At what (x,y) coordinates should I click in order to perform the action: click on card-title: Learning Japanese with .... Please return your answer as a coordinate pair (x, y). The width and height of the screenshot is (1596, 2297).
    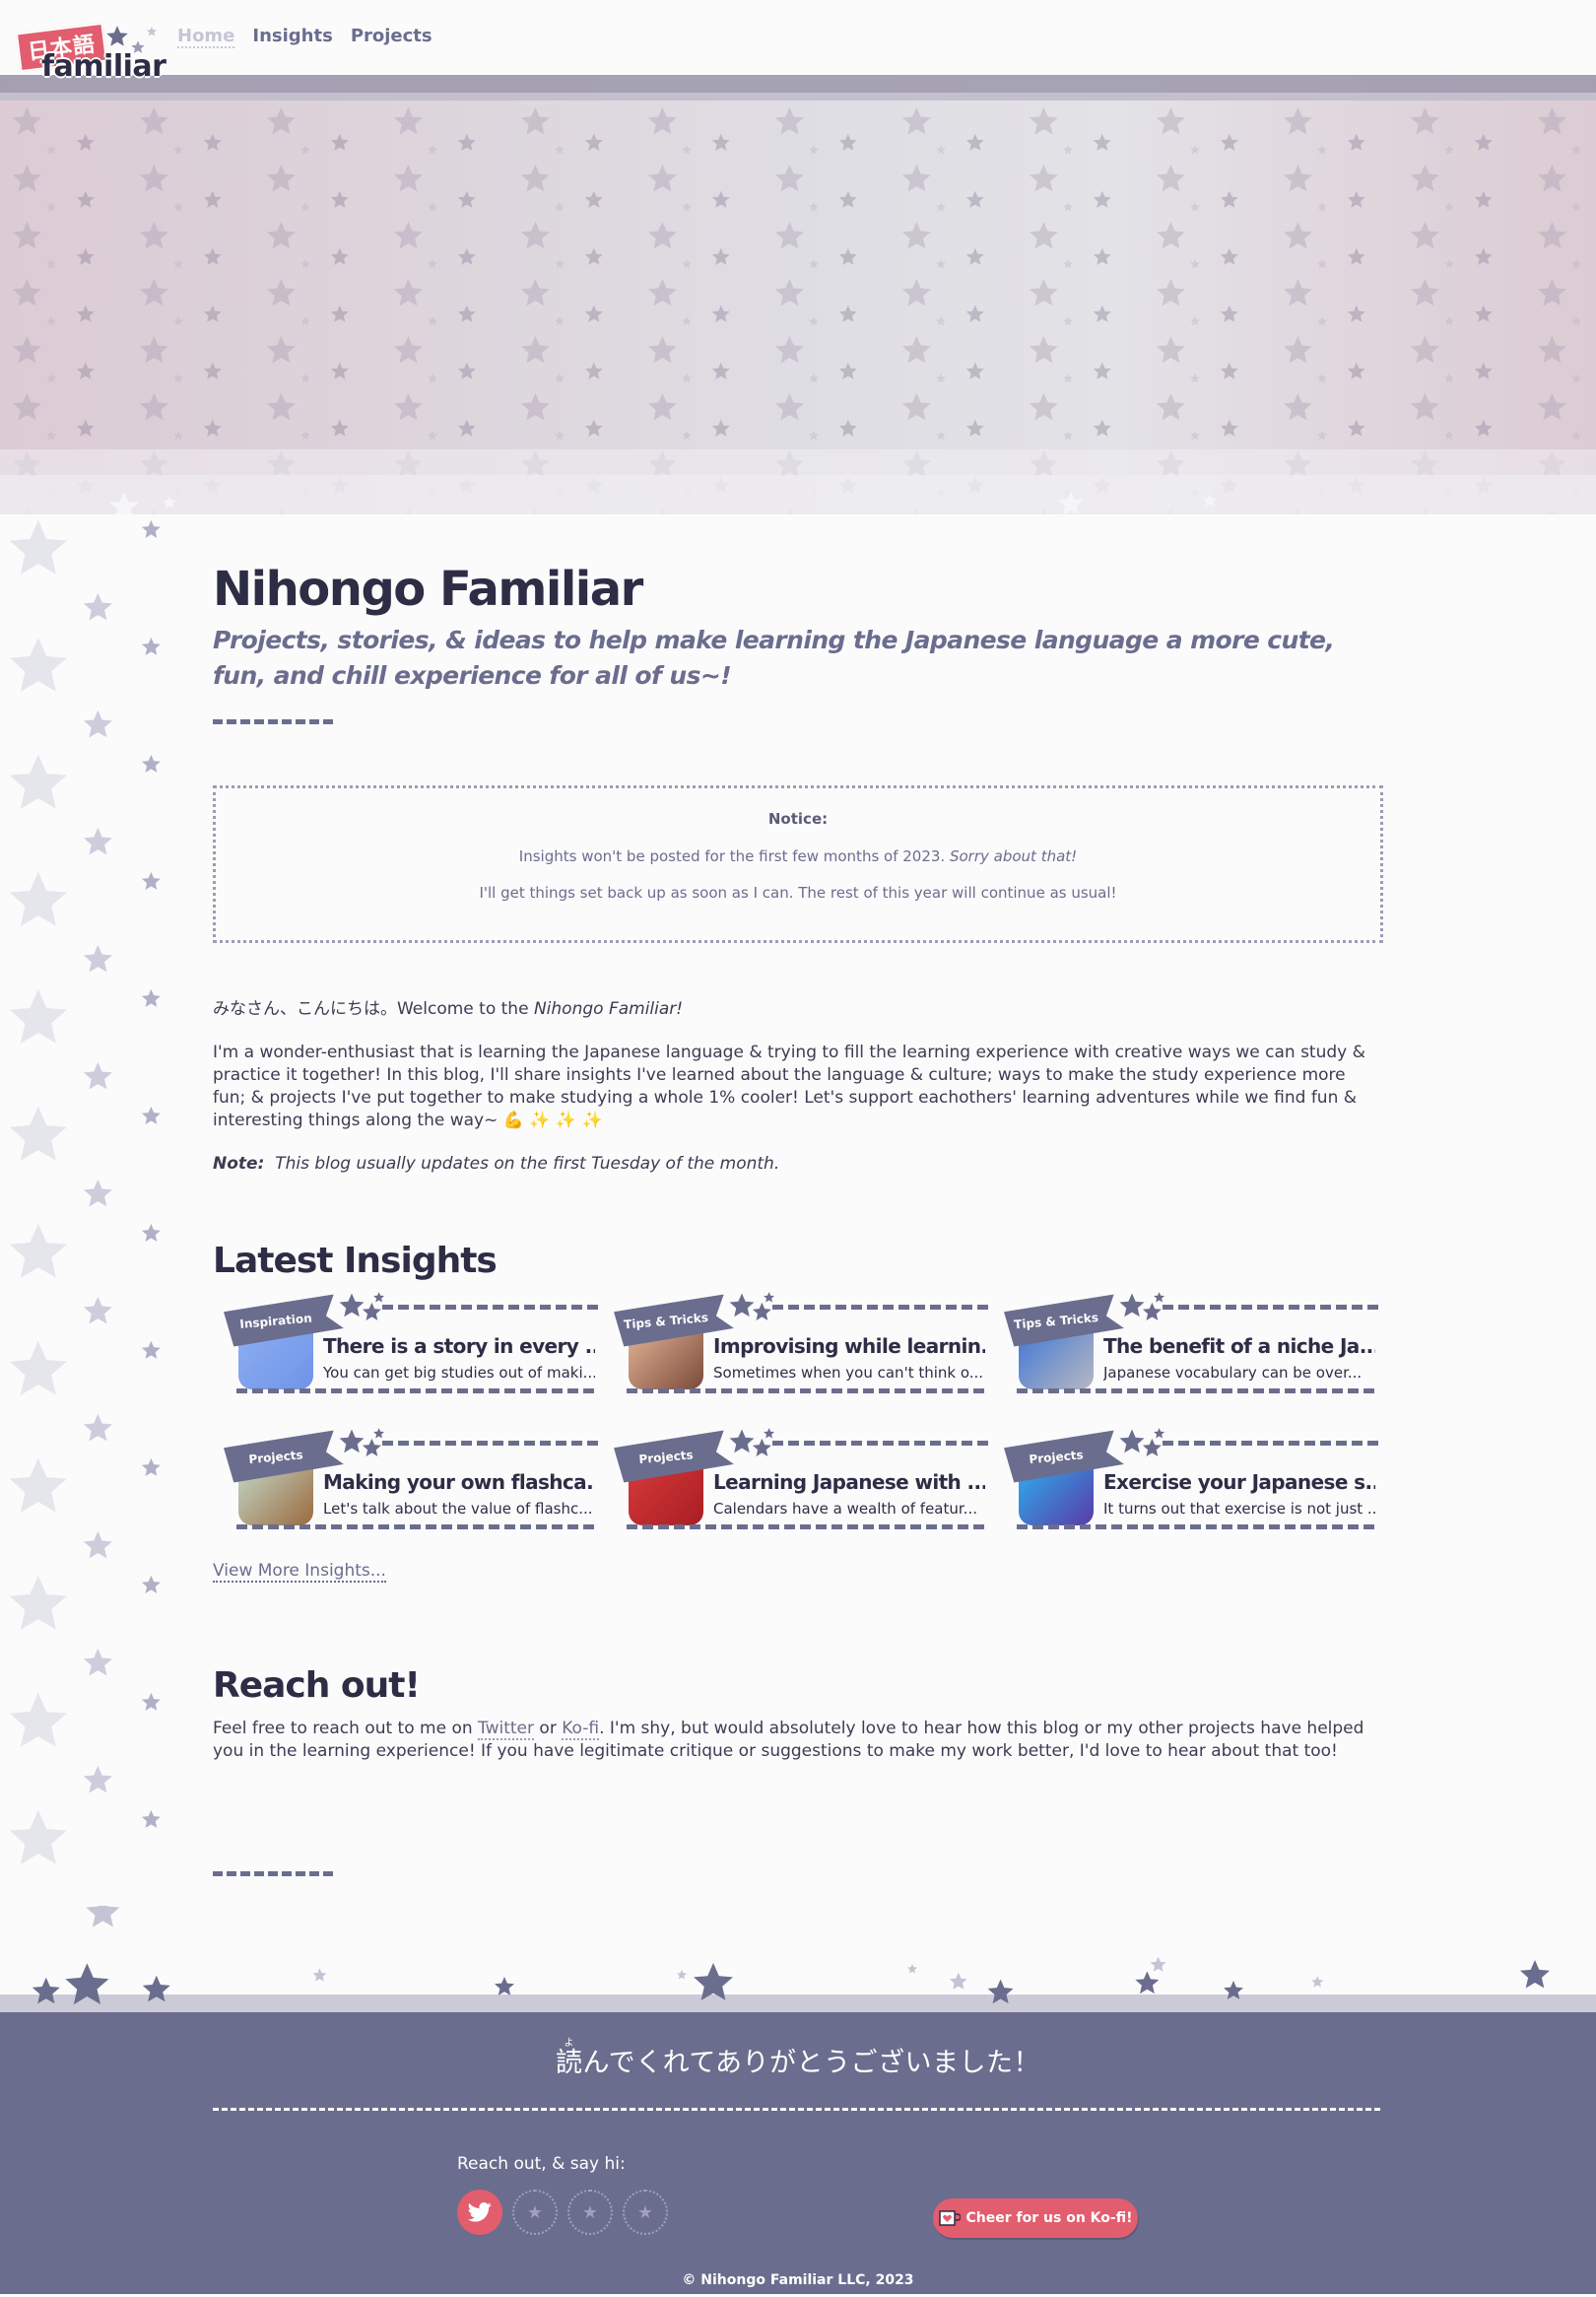
    Looking at the image, I should click on (849, 1482).